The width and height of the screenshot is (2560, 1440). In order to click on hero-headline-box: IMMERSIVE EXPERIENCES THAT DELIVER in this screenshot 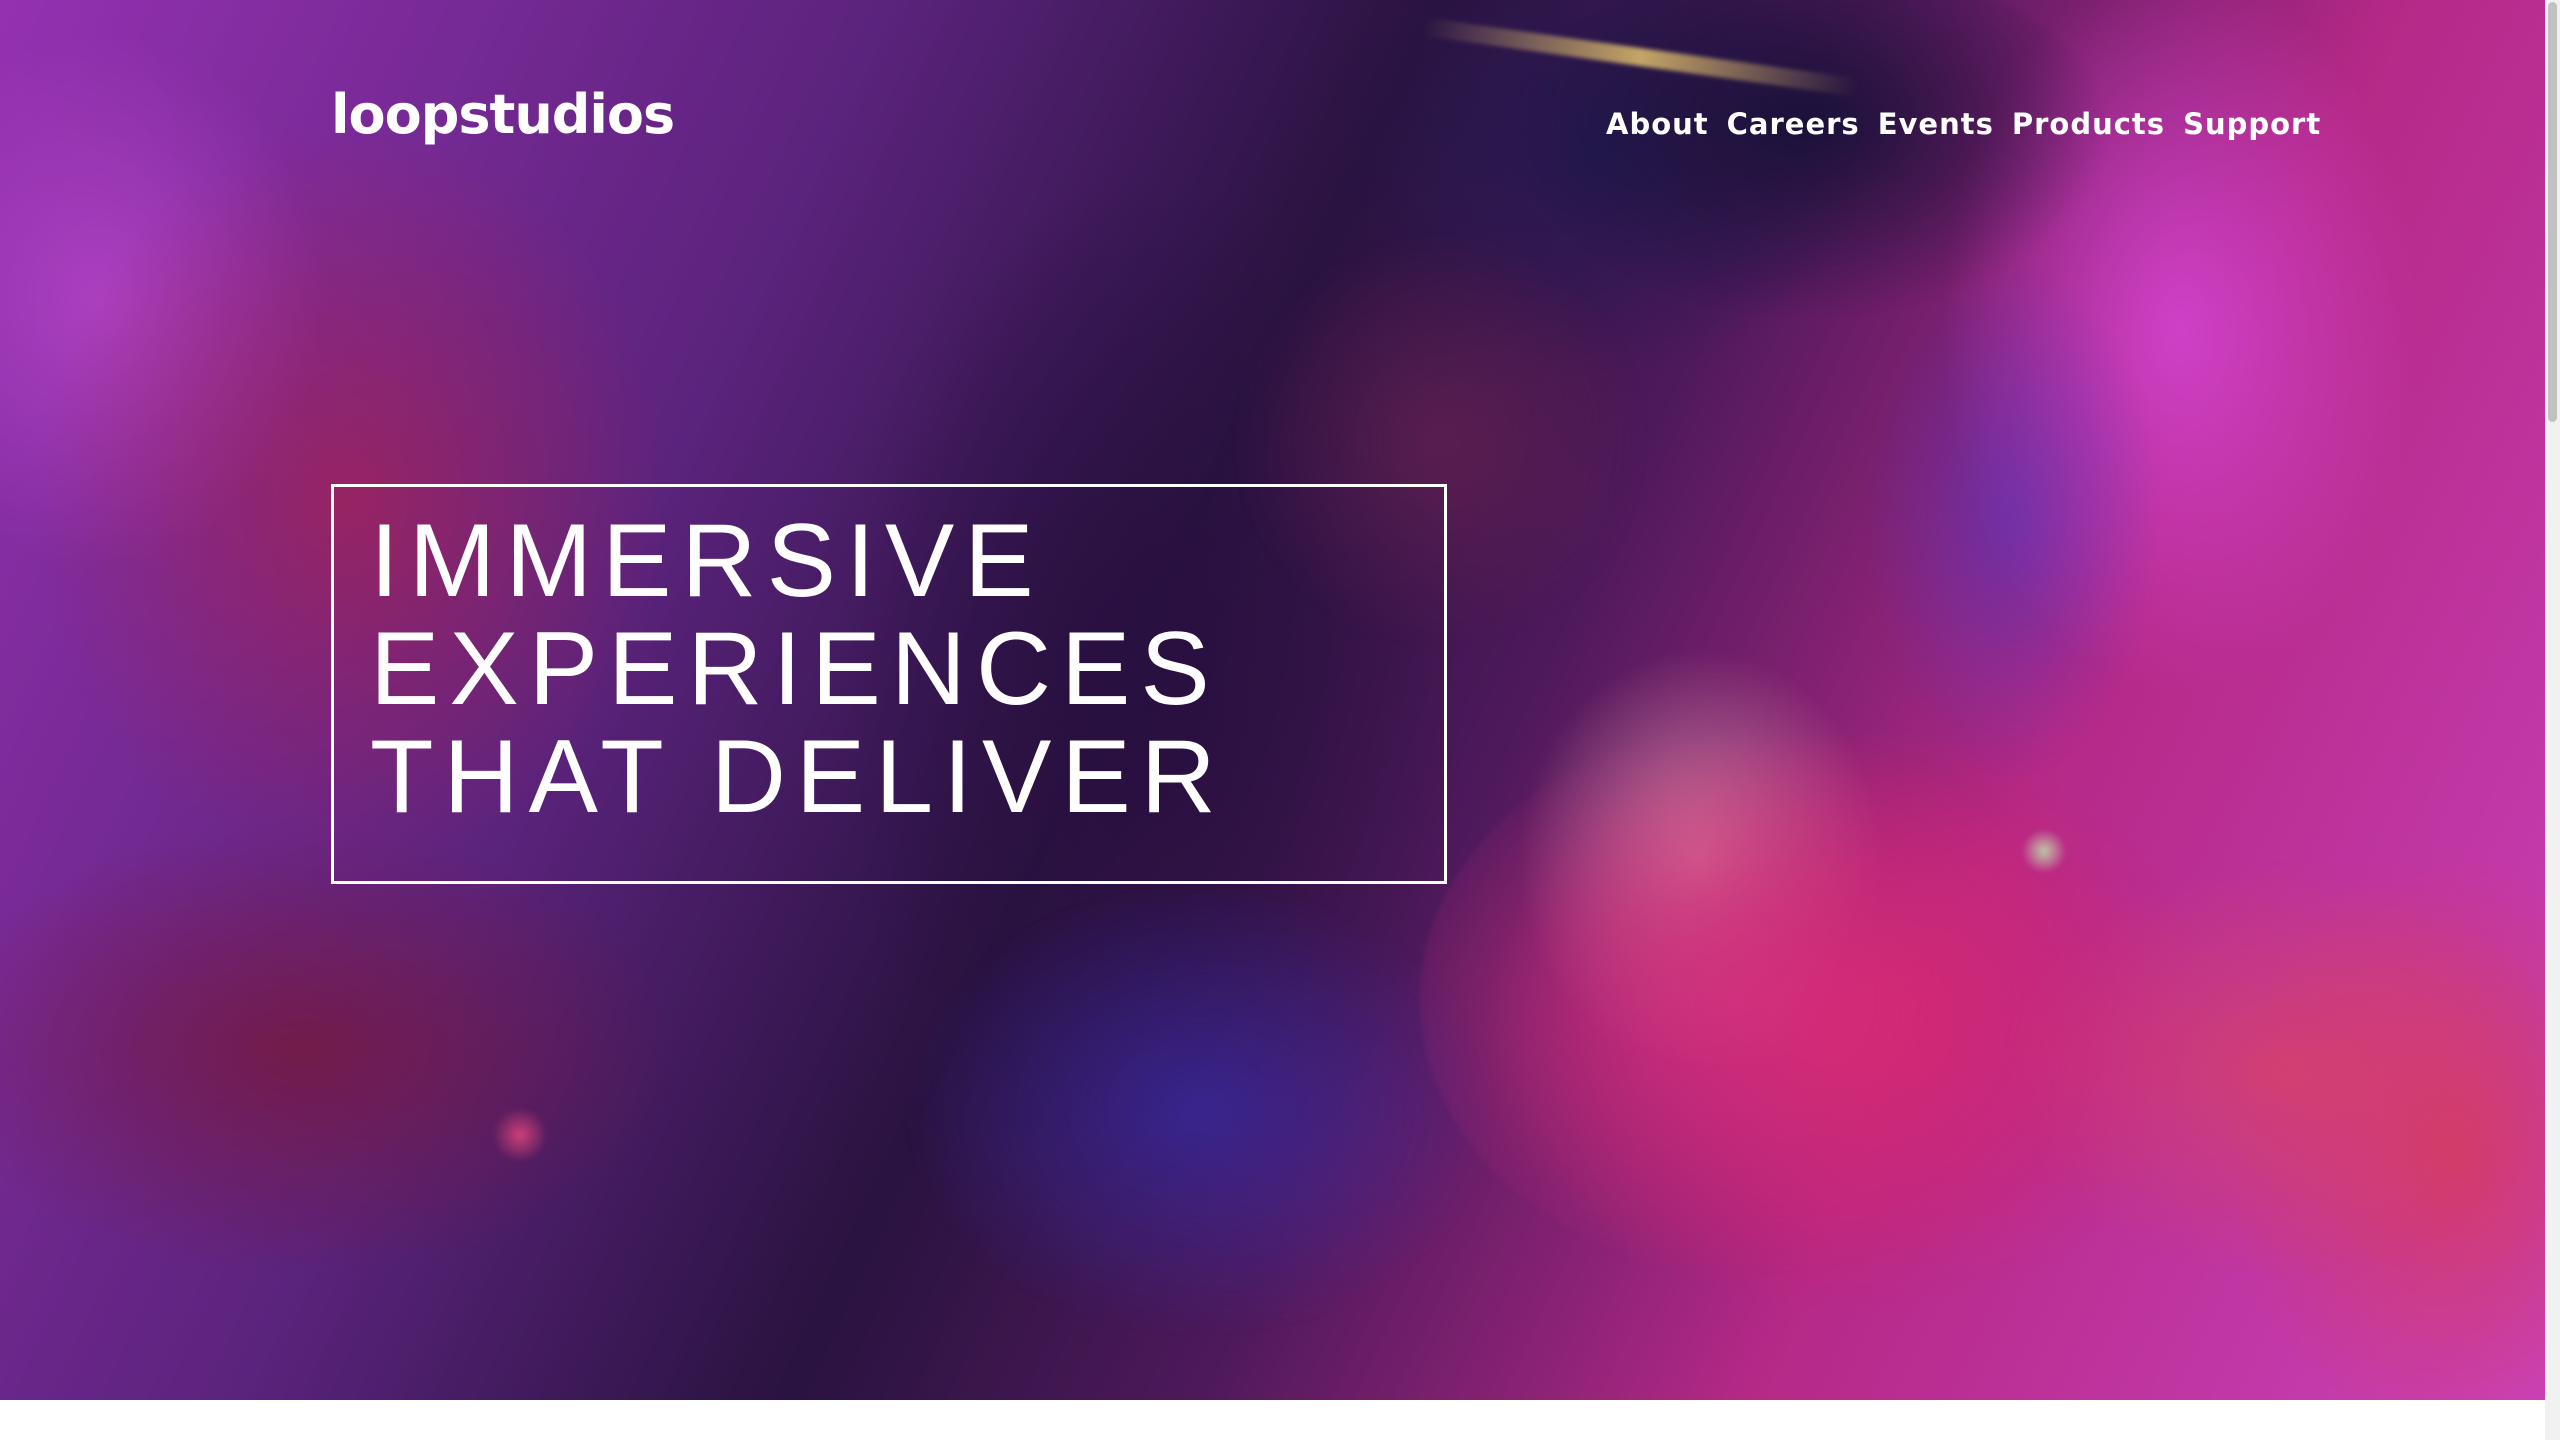, I will do `click(889, 684)`.